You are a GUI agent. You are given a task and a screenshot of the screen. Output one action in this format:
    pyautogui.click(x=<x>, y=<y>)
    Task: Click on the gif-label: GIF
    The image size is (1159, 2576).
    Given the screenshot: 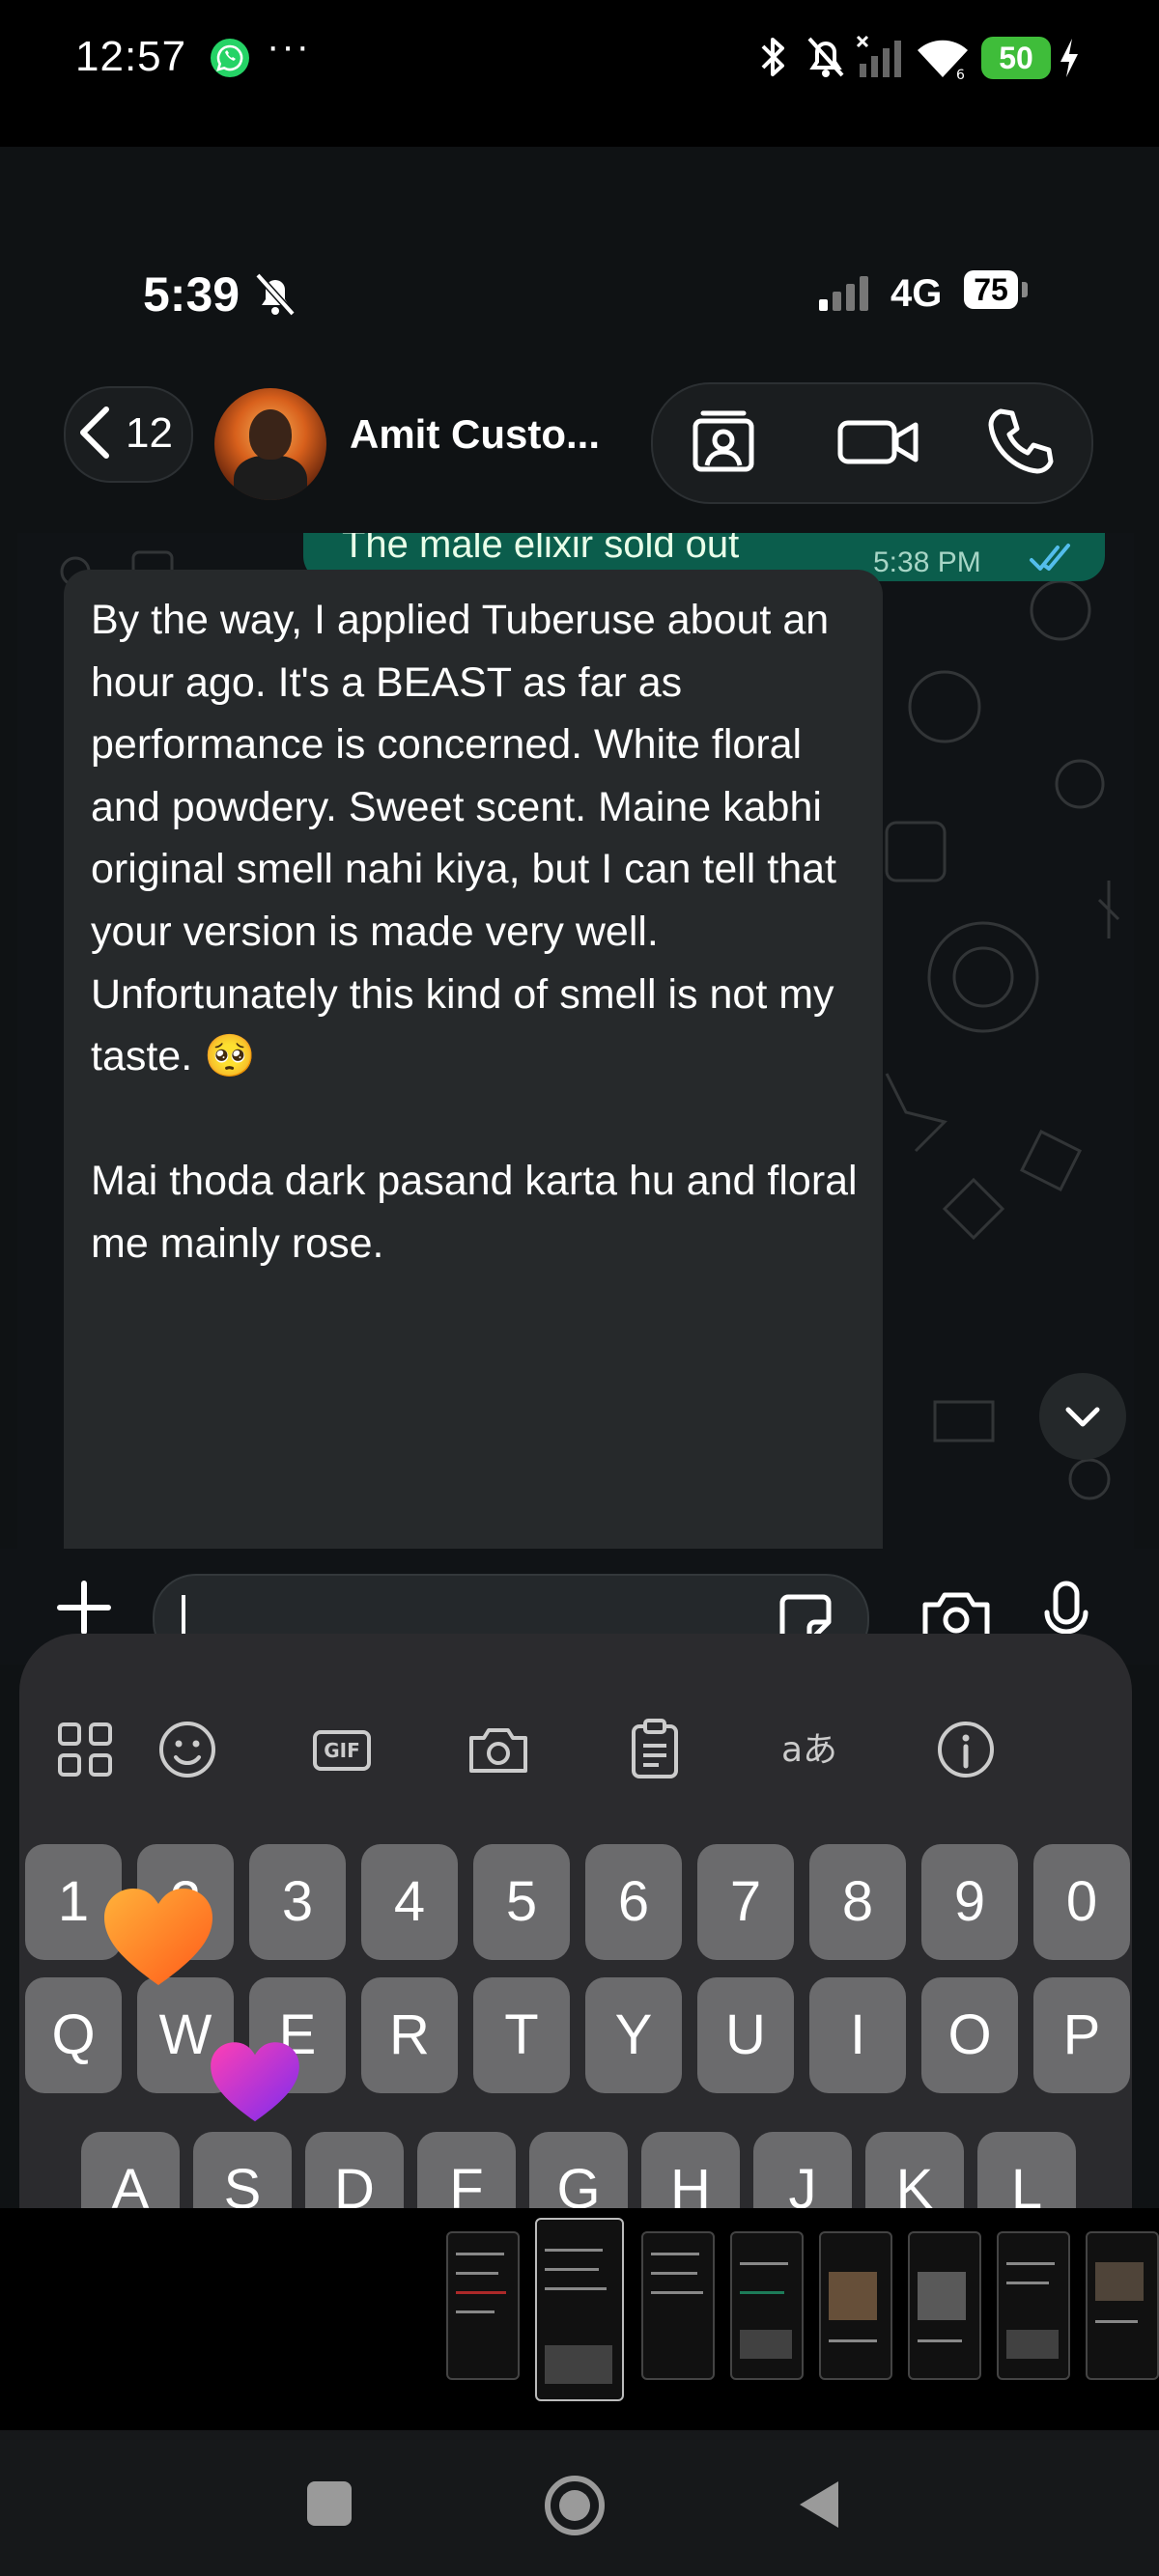 What is the action you would take?
    pyautogui.click(x=342, y=1751)
    